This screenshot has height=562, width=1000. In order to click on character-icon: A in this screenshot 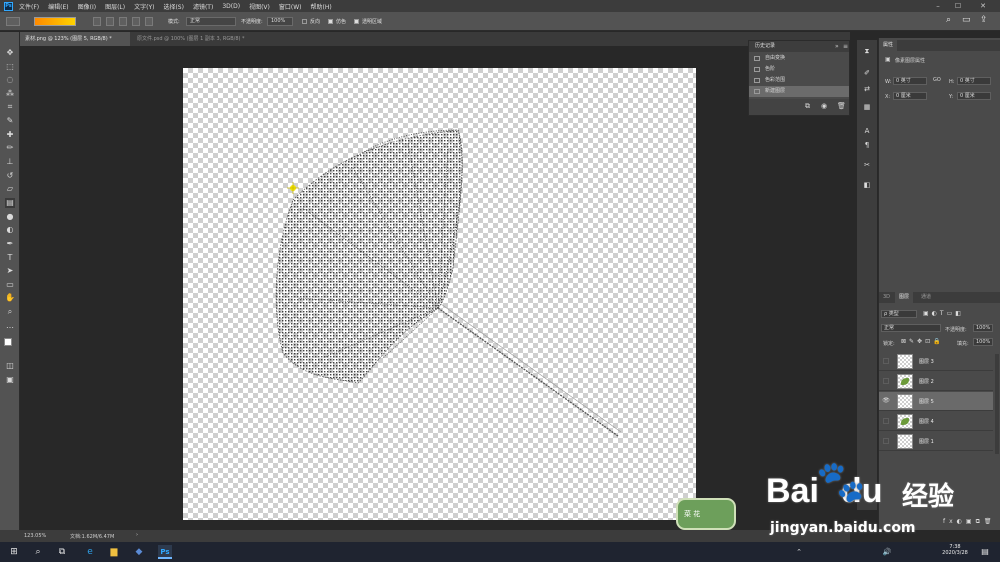, I will do `click(867, 131)`.